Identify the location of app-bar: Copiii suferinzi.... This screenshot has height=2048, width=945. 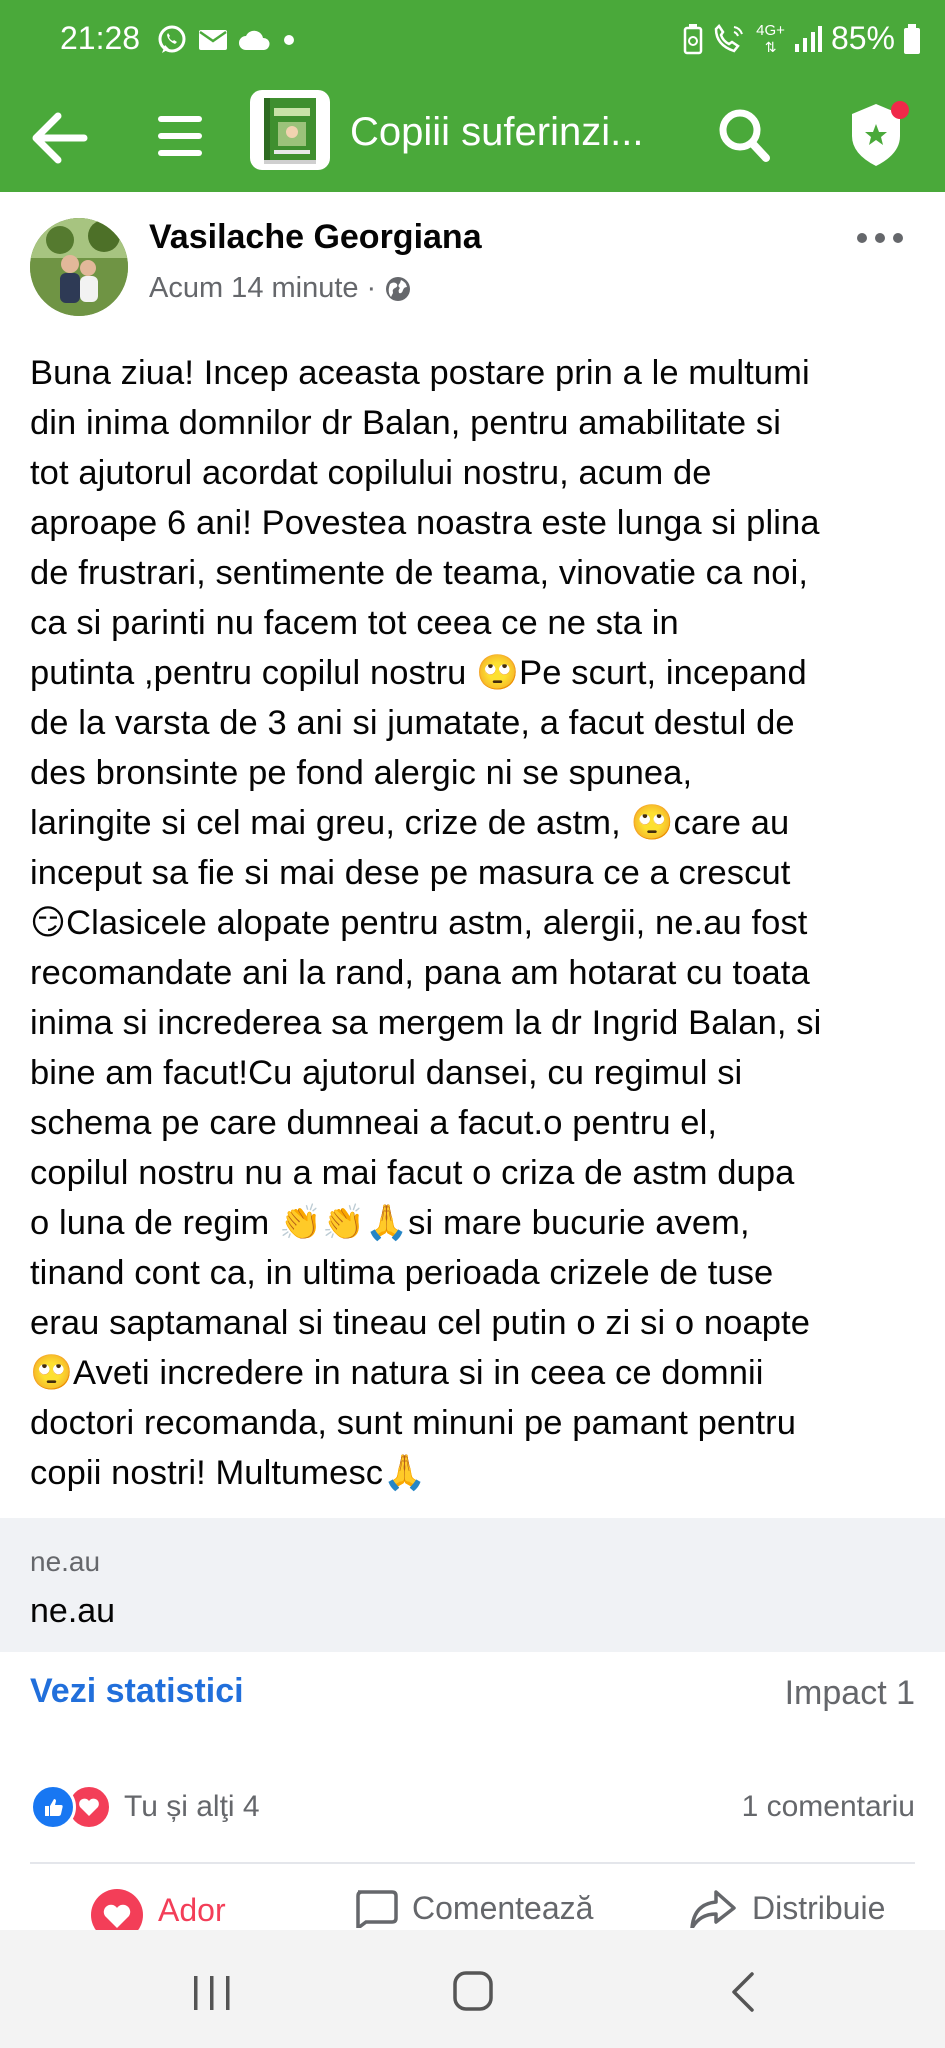
(472, 137).